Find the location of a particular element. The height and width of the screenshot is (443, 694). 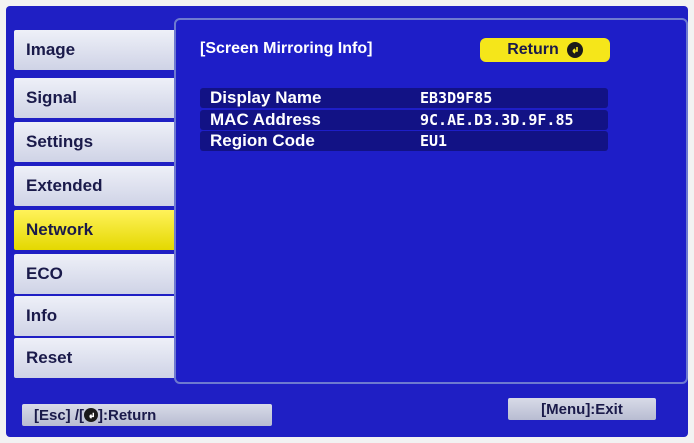

menu-item-label: Settings is located at coordinates (60, 141).